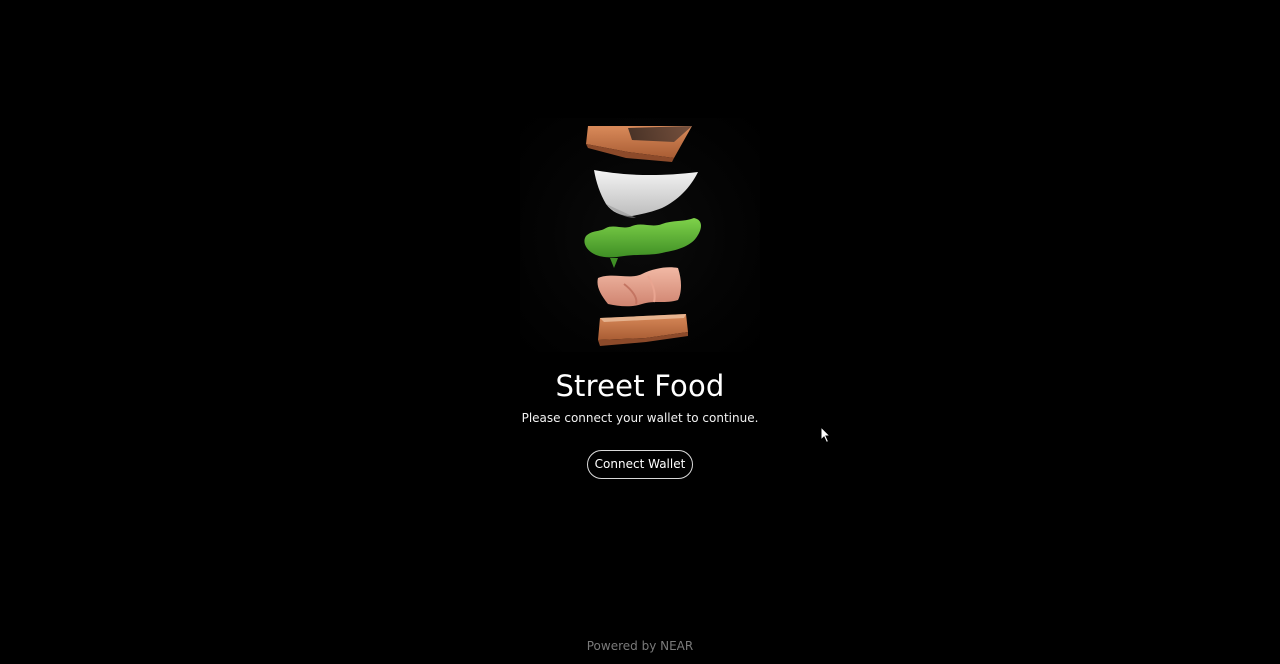 This screenshot has height=664, width=1280. Describe the element at coordinates (639, 287) in the screenshot. I see `ham-slice` at that location.